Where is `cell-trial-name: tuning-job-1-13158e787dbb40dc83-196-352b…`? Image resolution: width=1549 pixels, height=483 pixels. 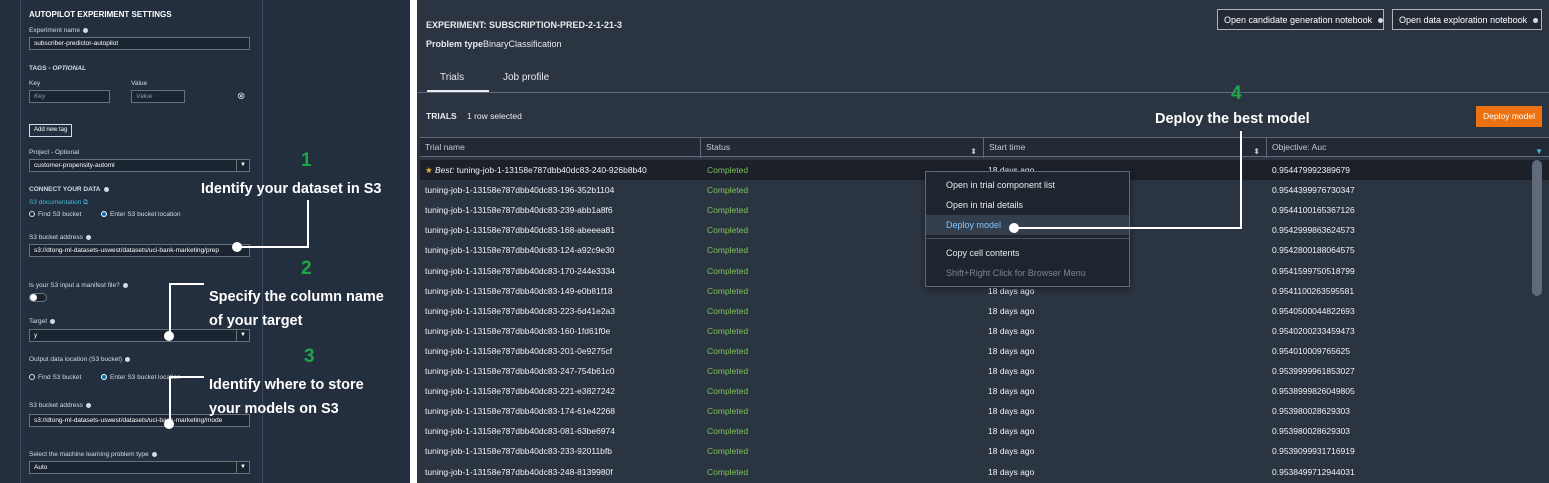
cell-trial-name: tuning-job-1-13158e787dbb40dc83-196-352b… is located at coordinates (519, 190).